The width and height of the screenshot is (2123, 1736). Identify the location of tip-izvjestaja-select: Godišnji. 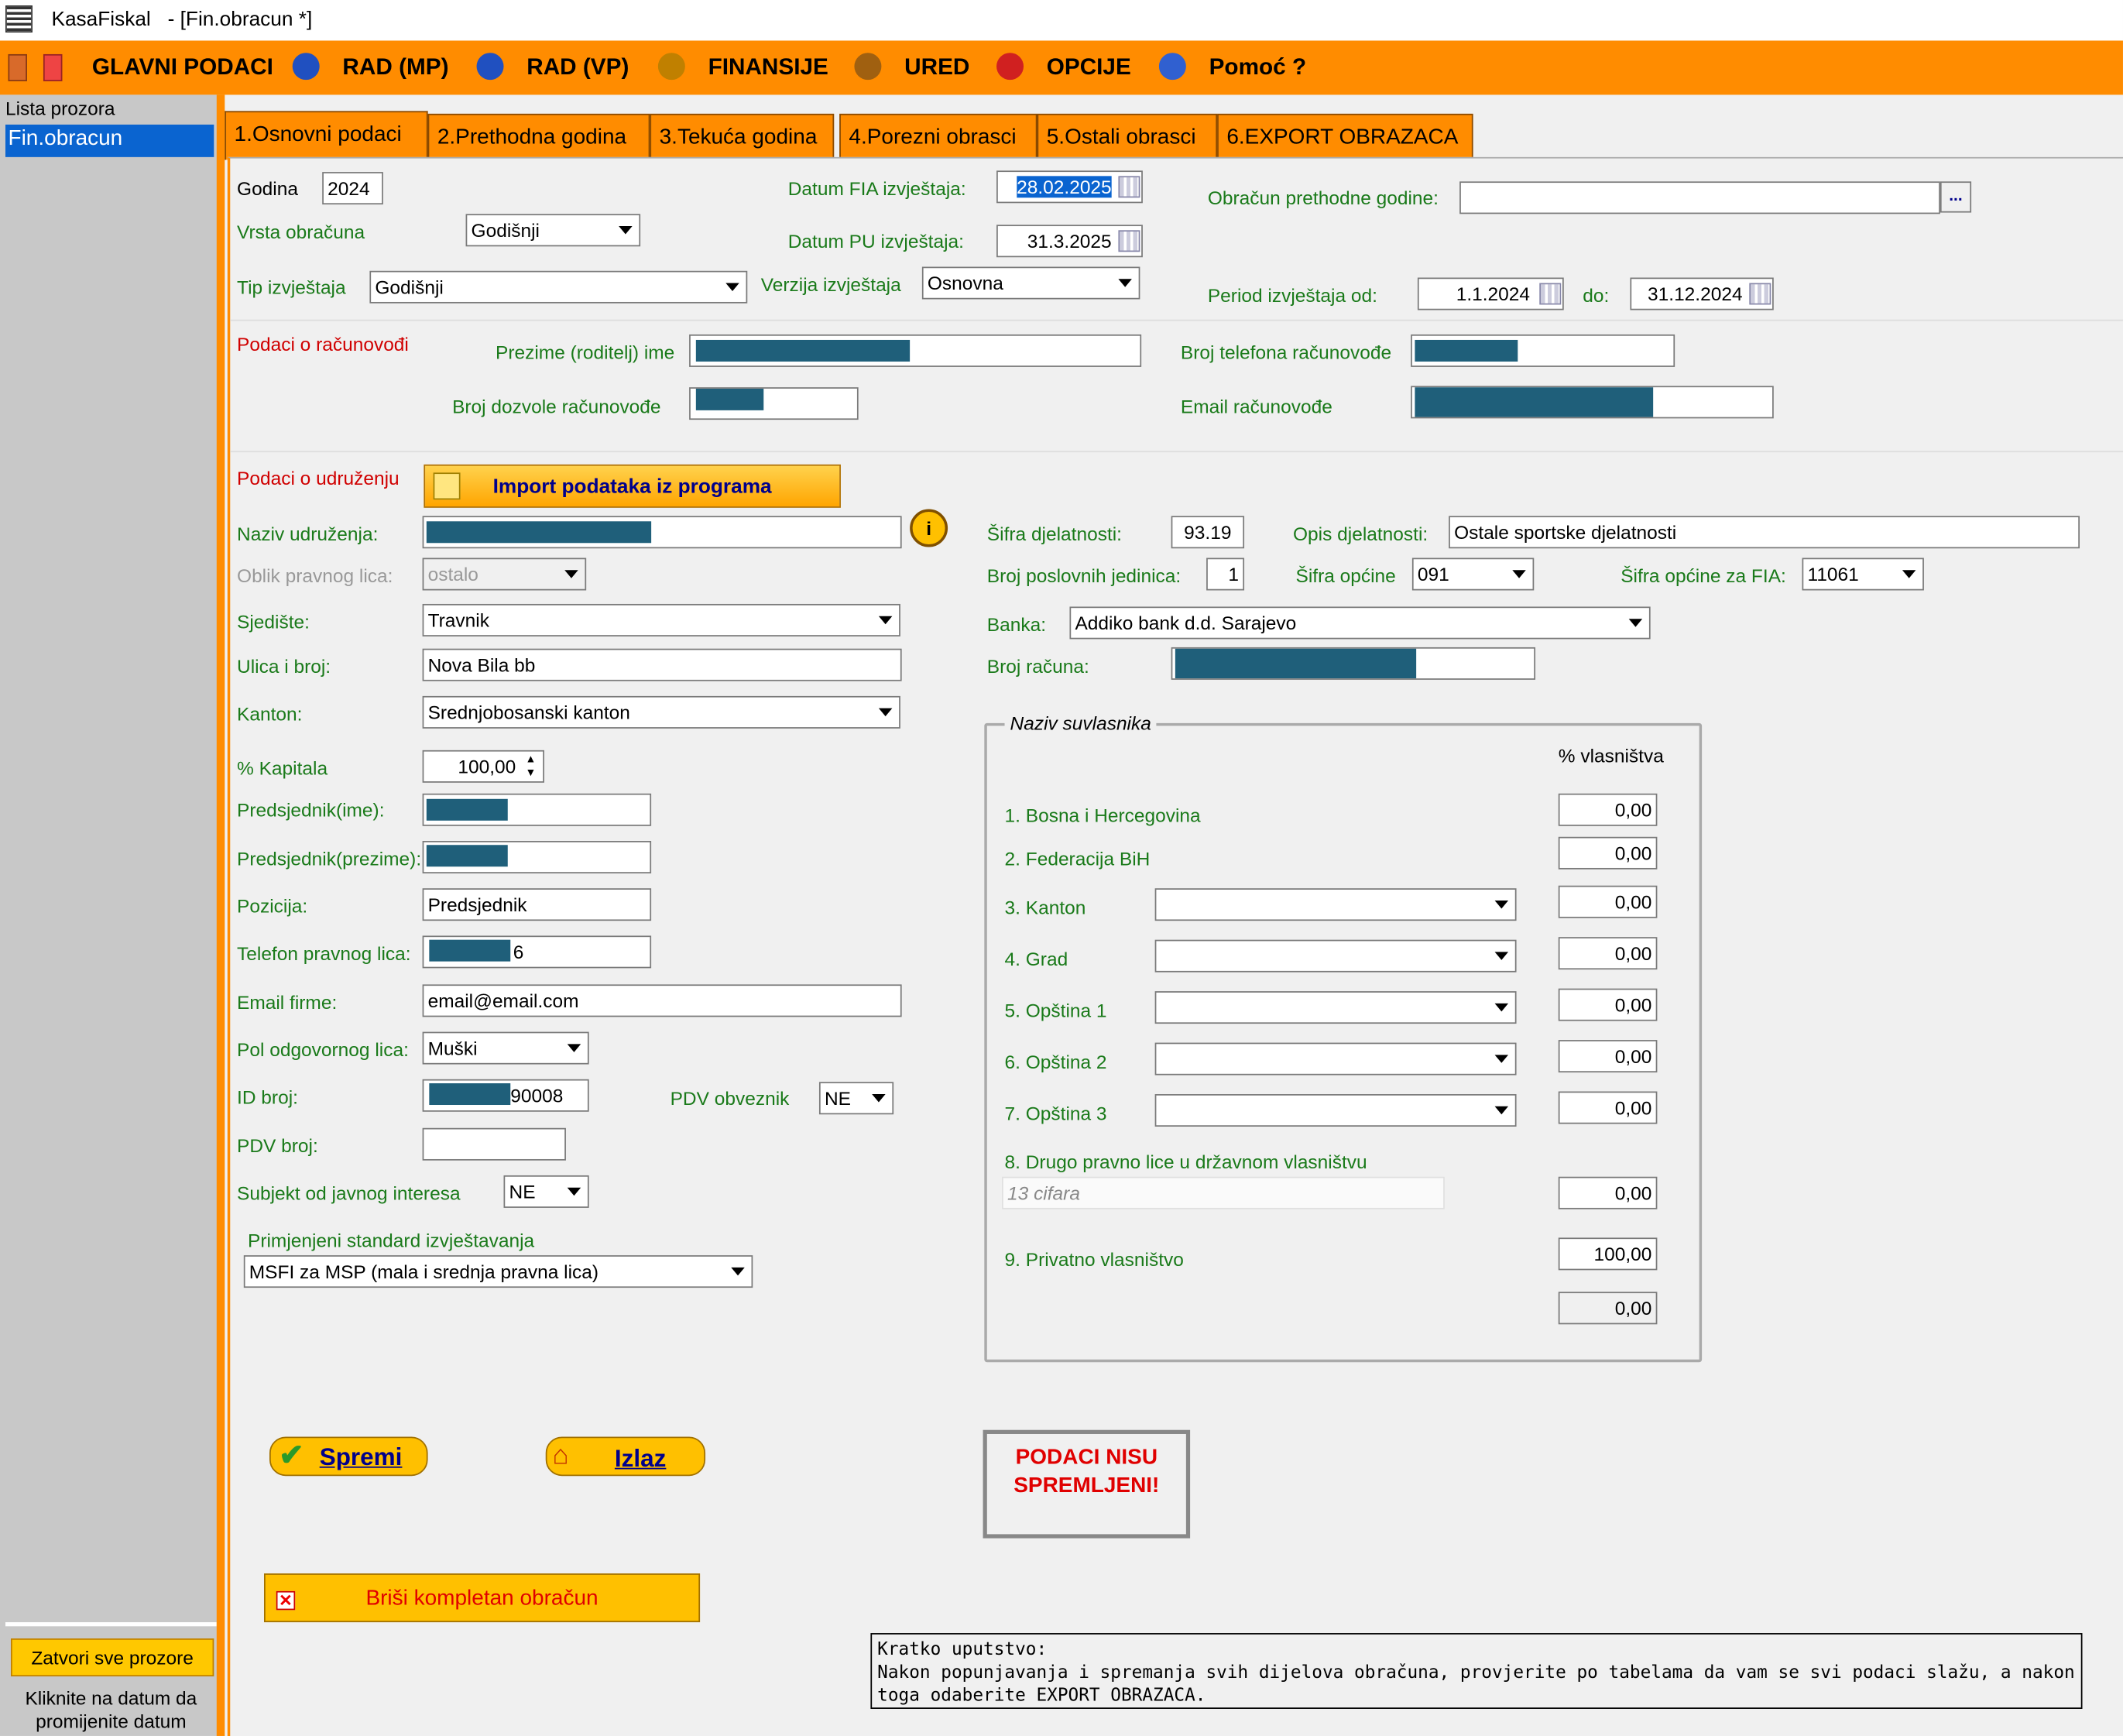
(558, 287).